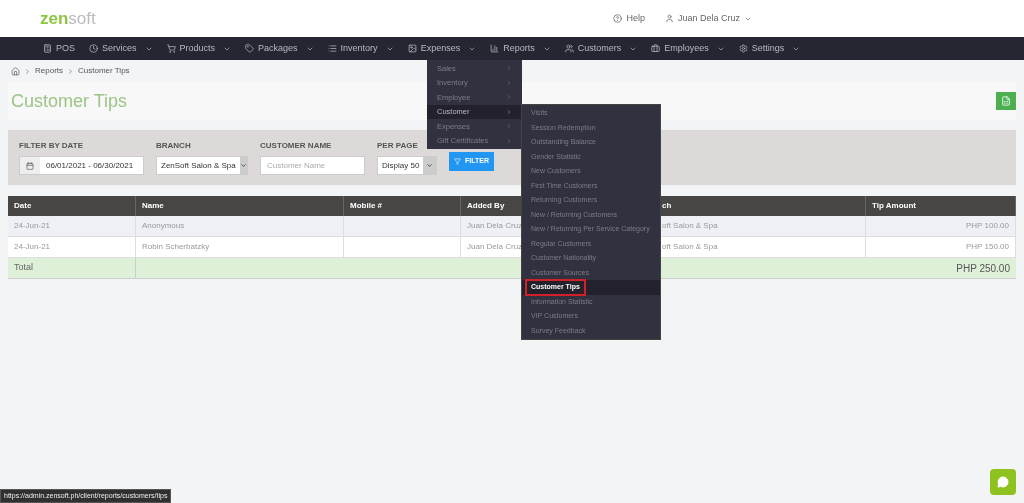 The height and width of the screenshot is (503, 1024). I want to click on nav-item: Settings, so click(769, 48).